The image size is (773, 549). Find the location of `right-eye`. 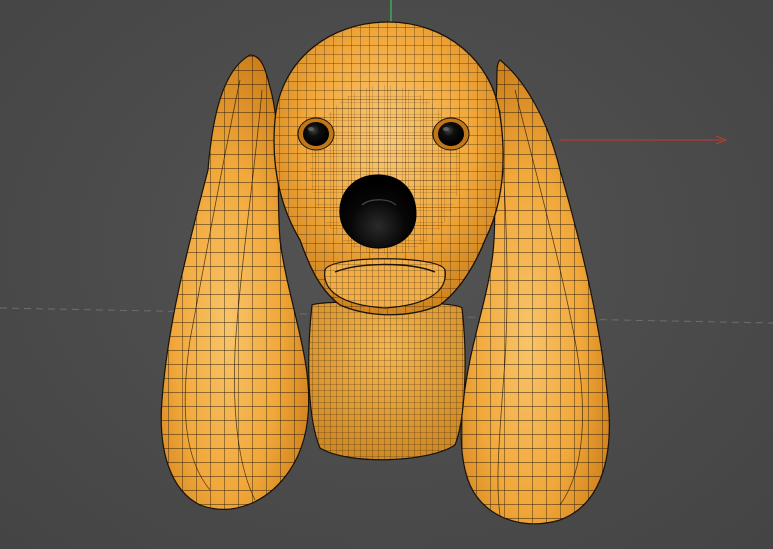

right-eye is located at coordinates (451, 134).